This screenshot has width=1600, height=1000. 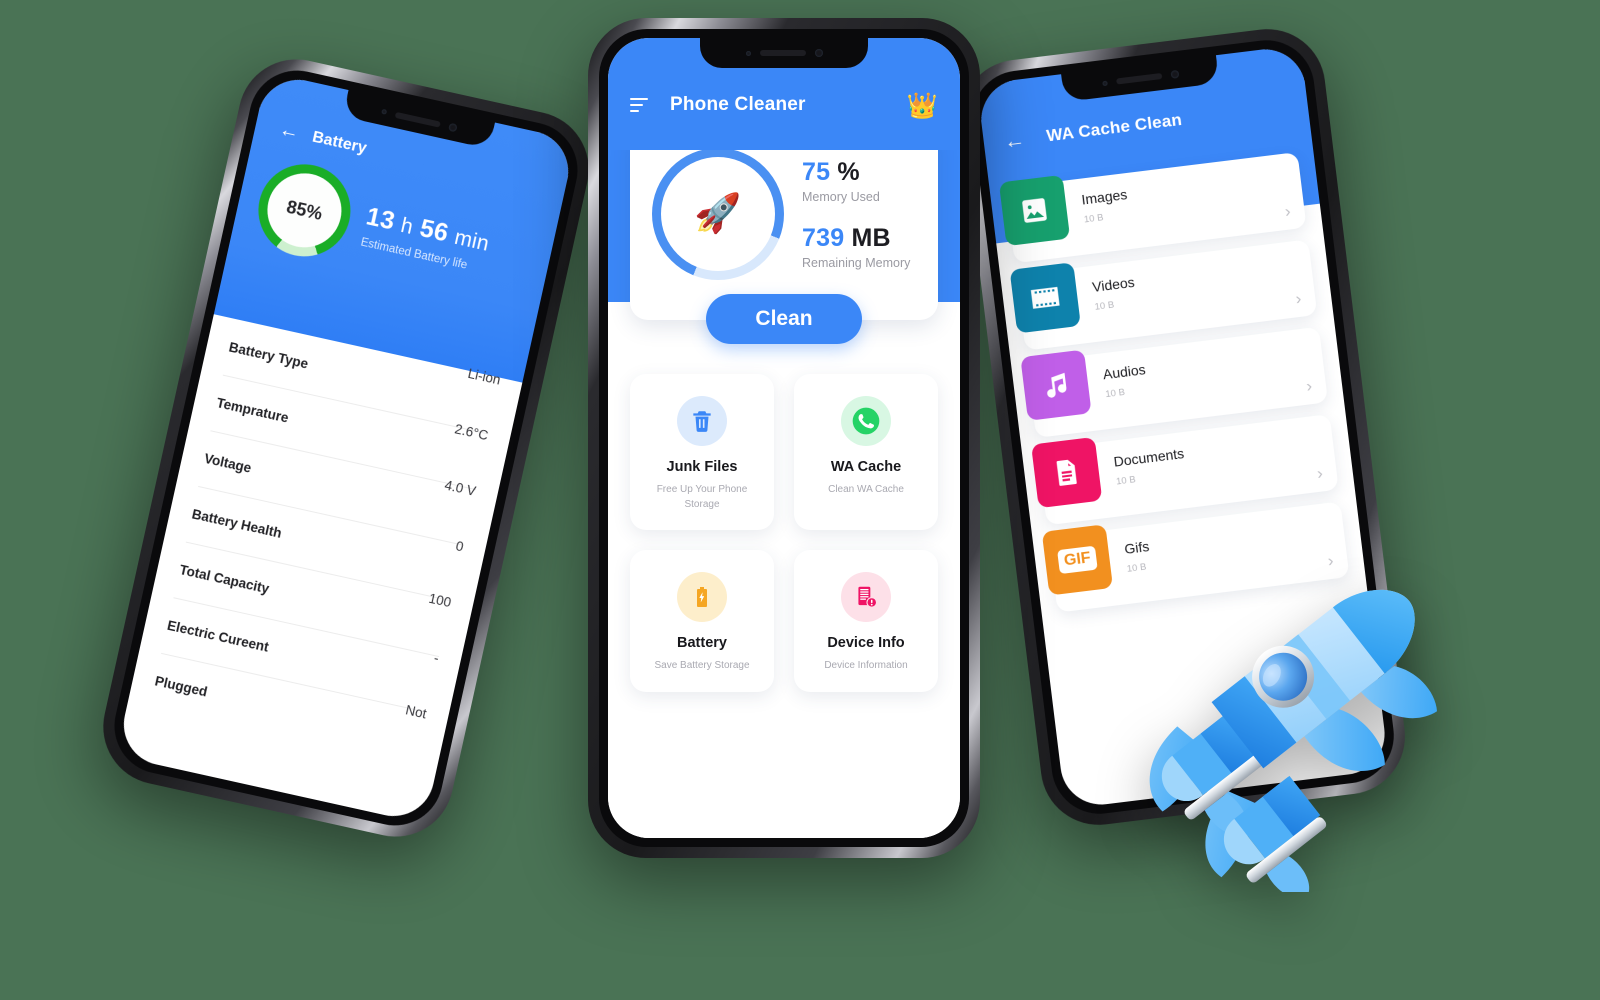 I want to click on row-label: Electric Cureent, so click(x=218, y=636).